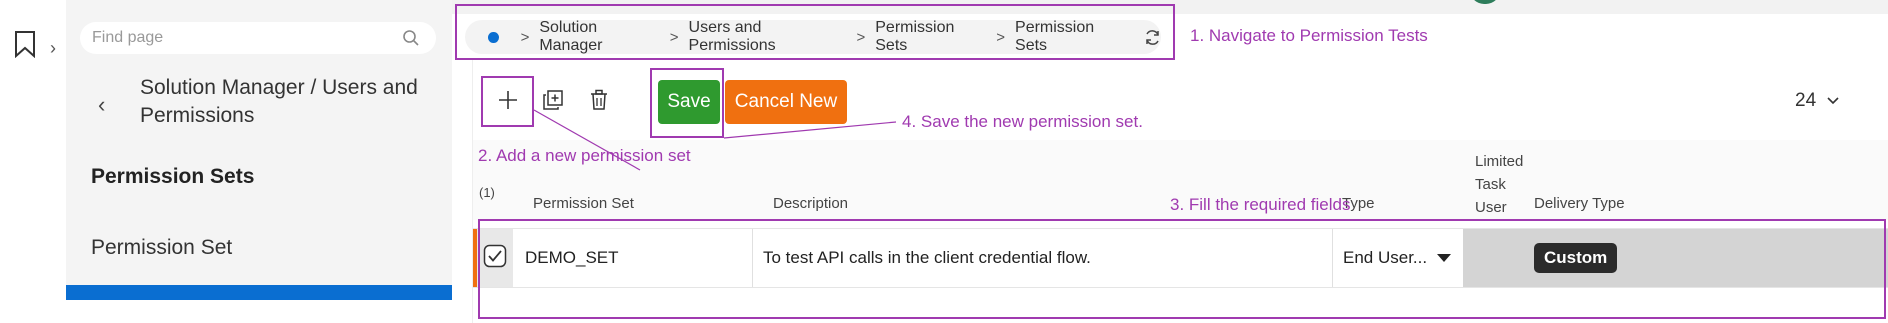  Describe the element at coordinates (1022, 121) in the screenshot. I see `annotation-step-4: 4. Save the new permission set.` at that location.